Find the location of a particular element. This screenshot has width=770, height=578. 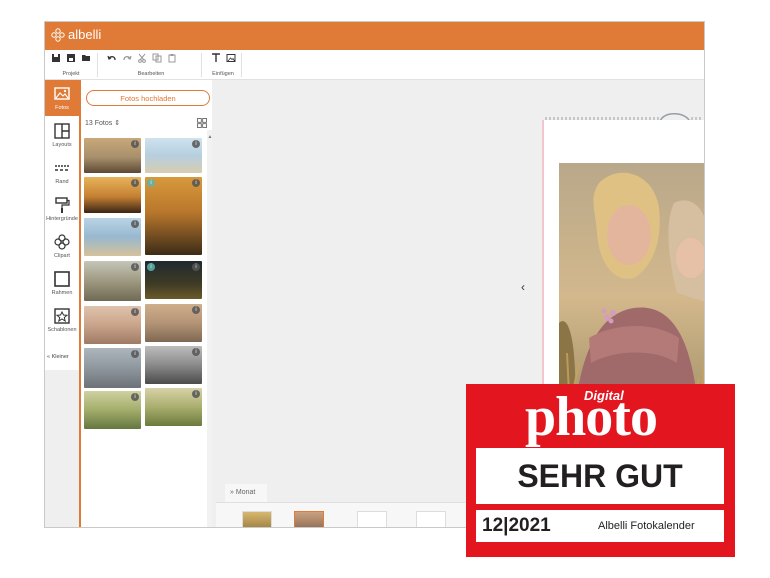

collapse-label: Kleiner is located at coordinates (60, 357).